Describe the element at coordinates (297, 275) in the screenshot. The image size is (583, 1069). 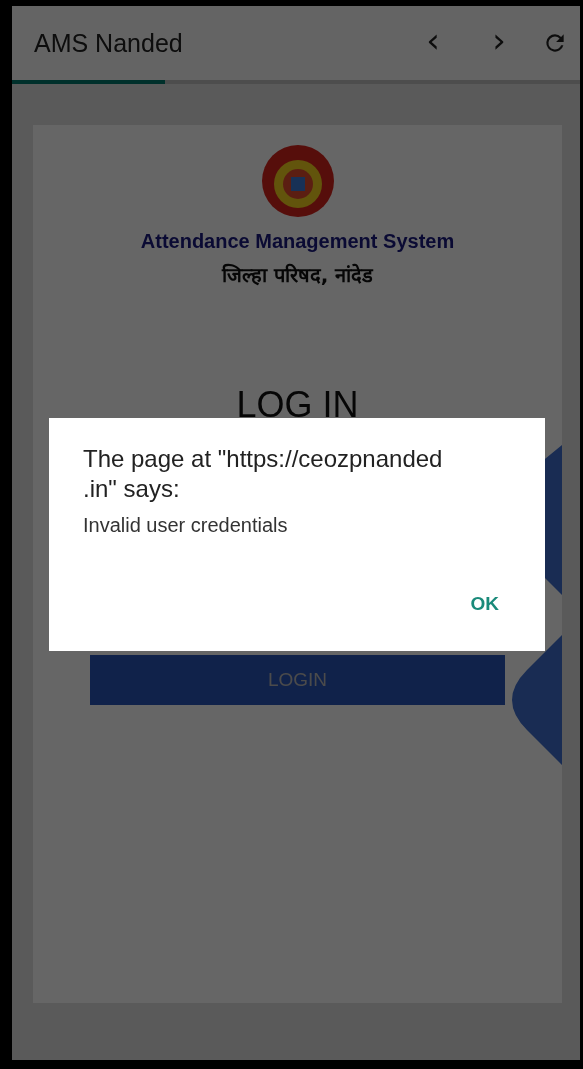
I see `district-name: जिल्हा परिषद, नांदेड` at that location.